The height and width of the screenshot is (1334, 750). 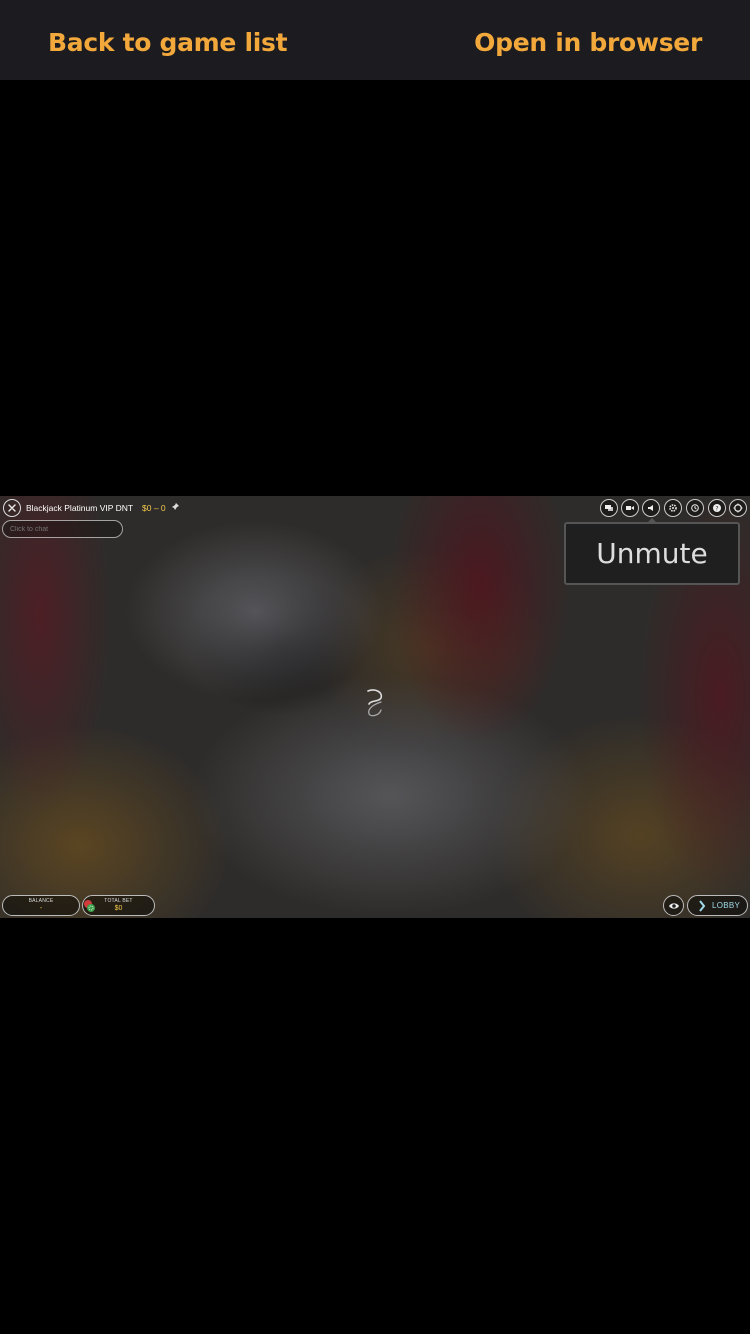 I want to click on eye-icon, so click(x=673, y=905).